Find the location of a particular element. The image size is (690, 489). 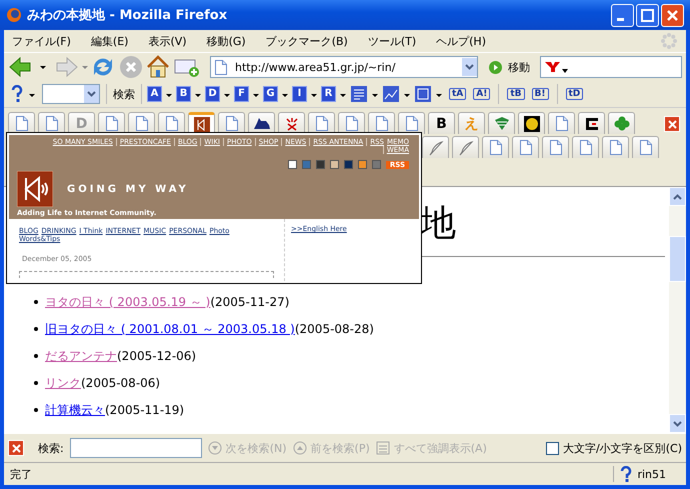

status-user: rin51 is located at coordinates (651, 474).